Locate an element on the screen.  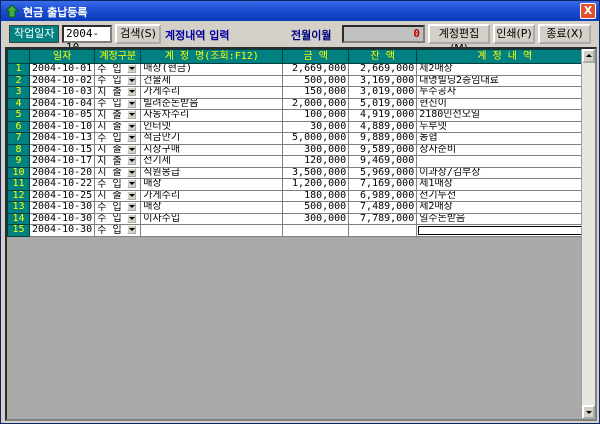
amount-cell: 1,200,000 is located at coordinates (316, 184).